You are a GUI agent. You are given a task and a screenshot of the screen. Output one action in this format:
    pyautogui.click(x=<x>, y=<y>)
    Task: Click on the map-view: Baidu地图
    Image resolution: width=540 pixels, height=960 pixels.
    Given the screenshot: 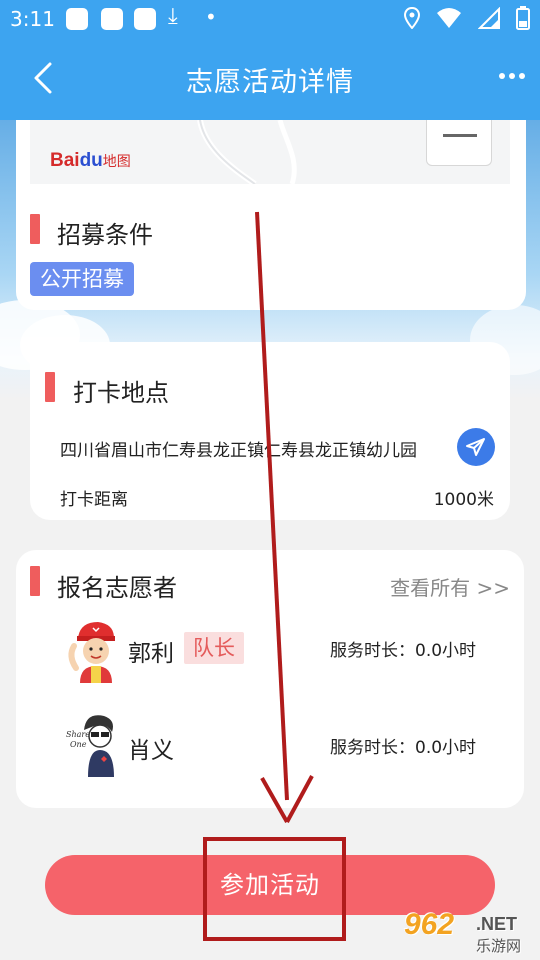 What is the action you would take?
    pyautogui.click(x=270, y=152)
    